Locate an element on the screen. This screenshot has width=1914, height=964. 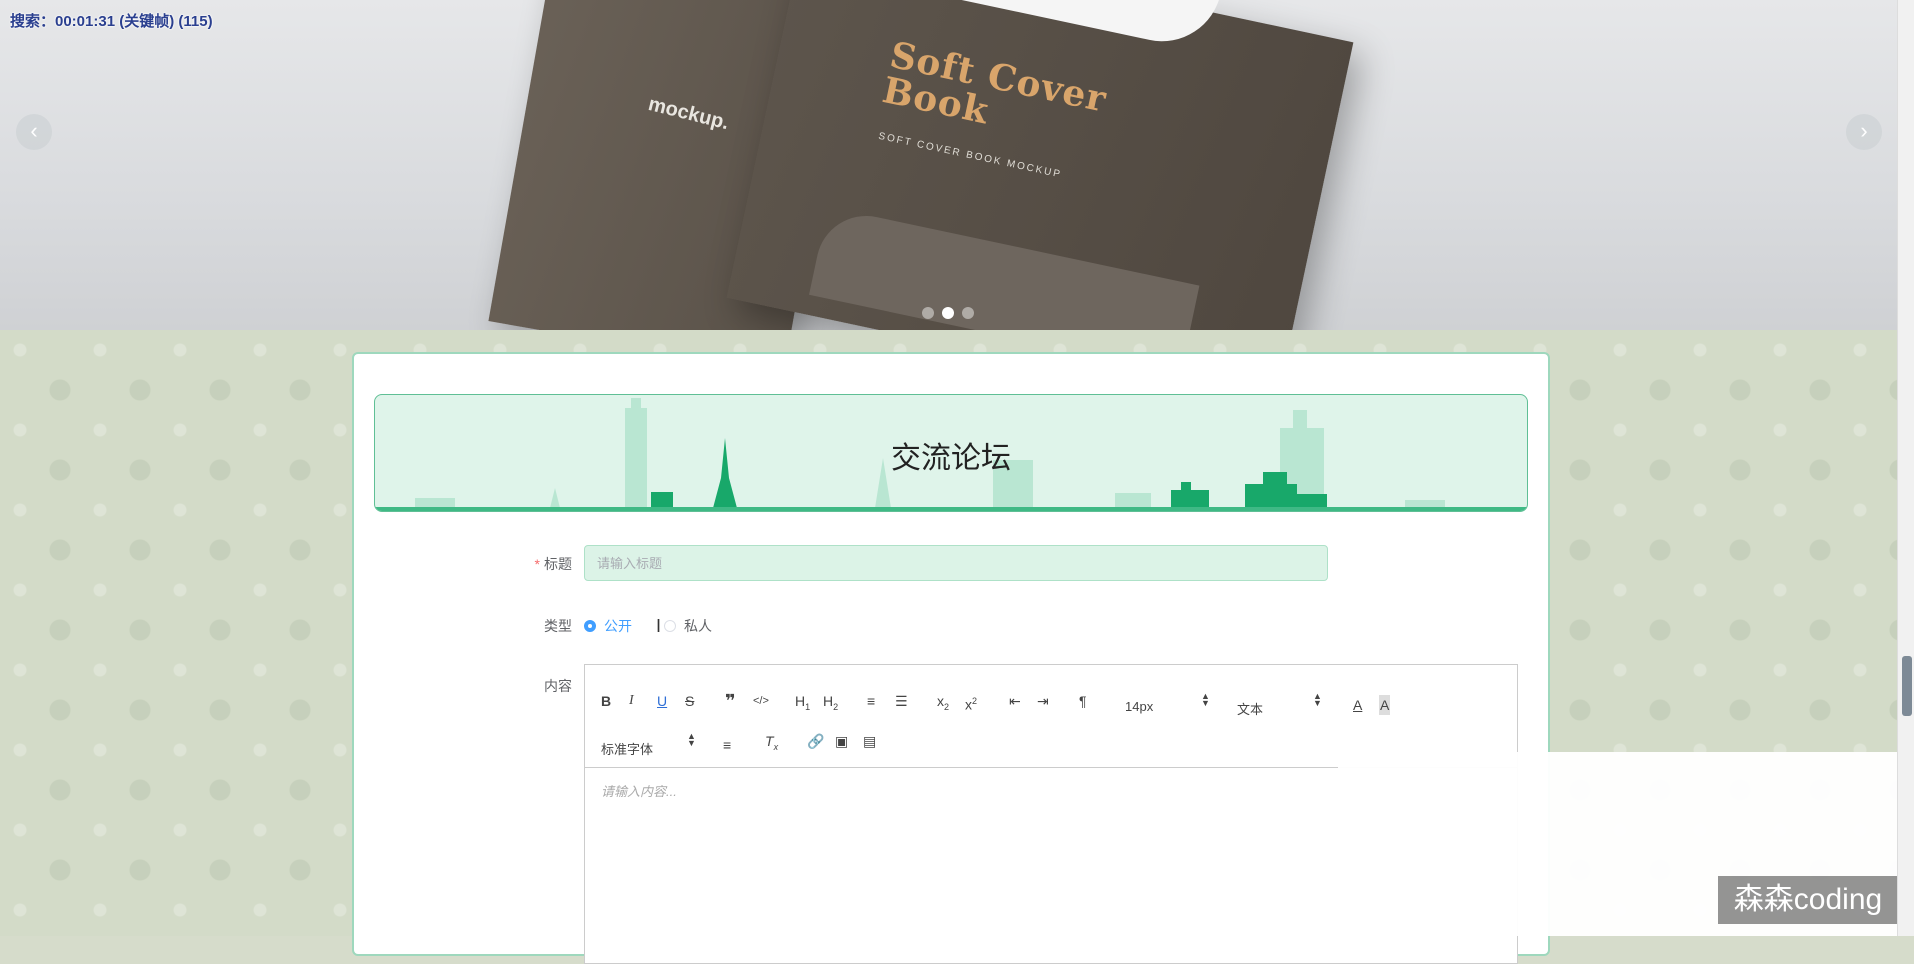
watermark: 森森coding is located at coordinates (1808, 900).